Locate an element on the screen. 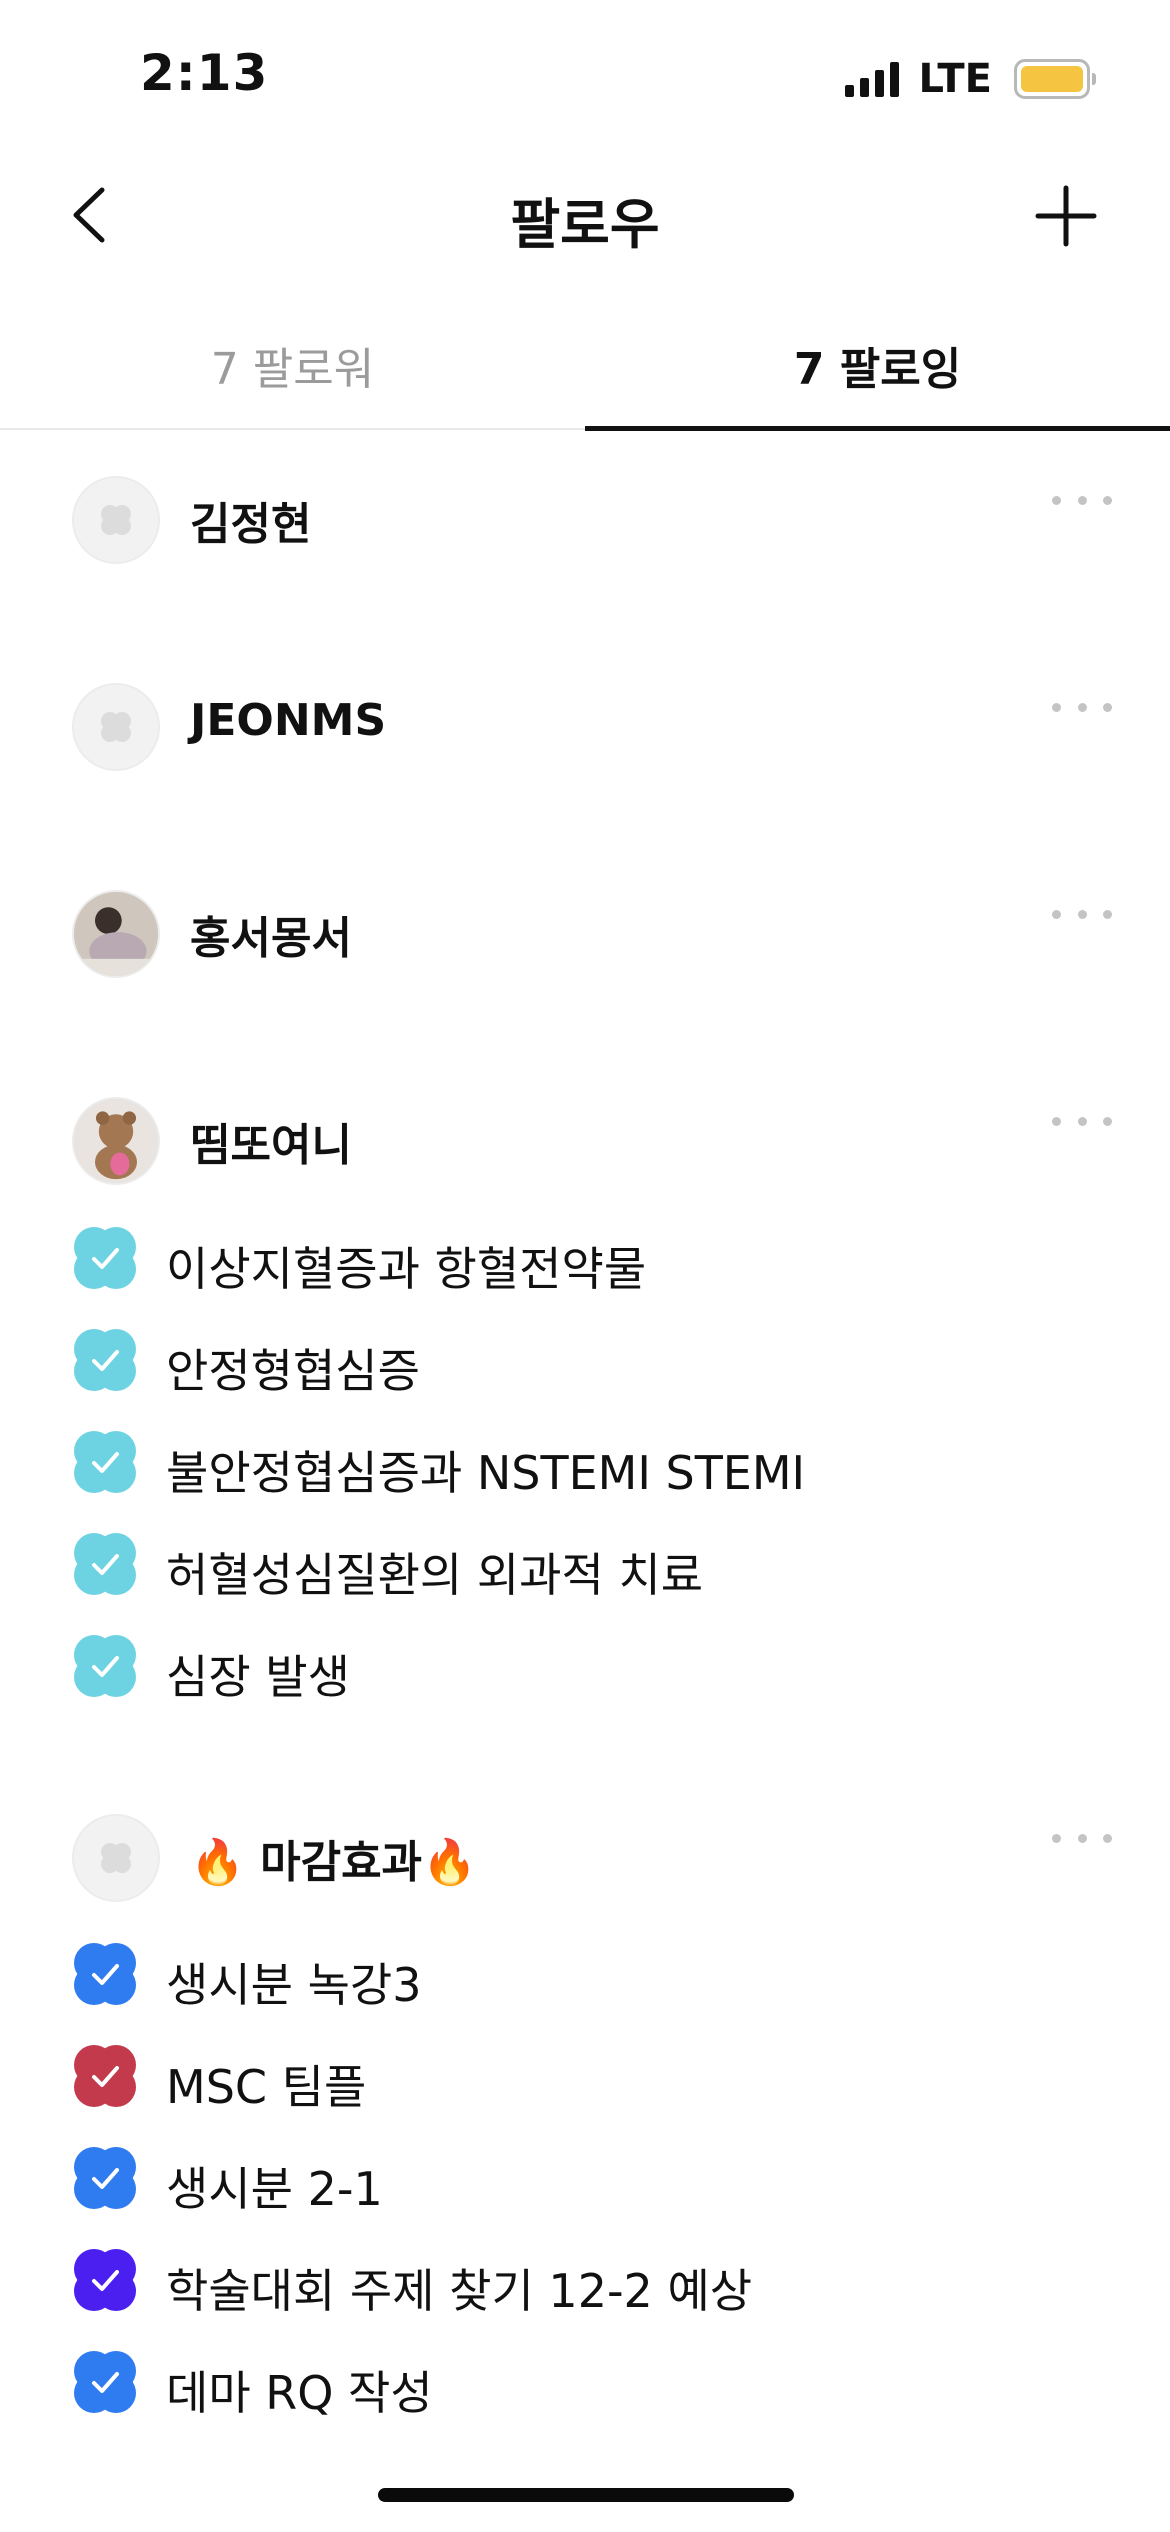  user-name: 김정현 is located at coordinates (251, 524).